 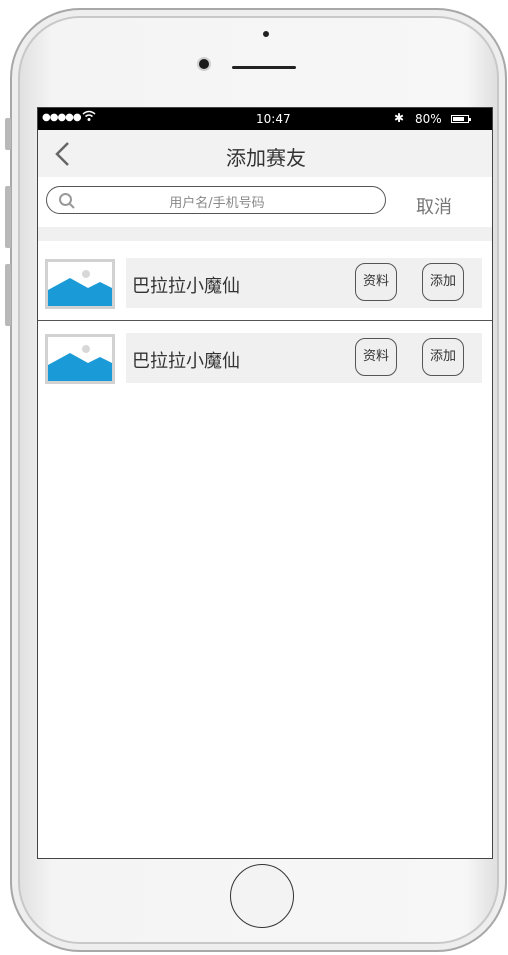 What do you see at coordinates (8, 295) in the screenshot?
I see `volume-down-button` at bounding box center [8, 295].